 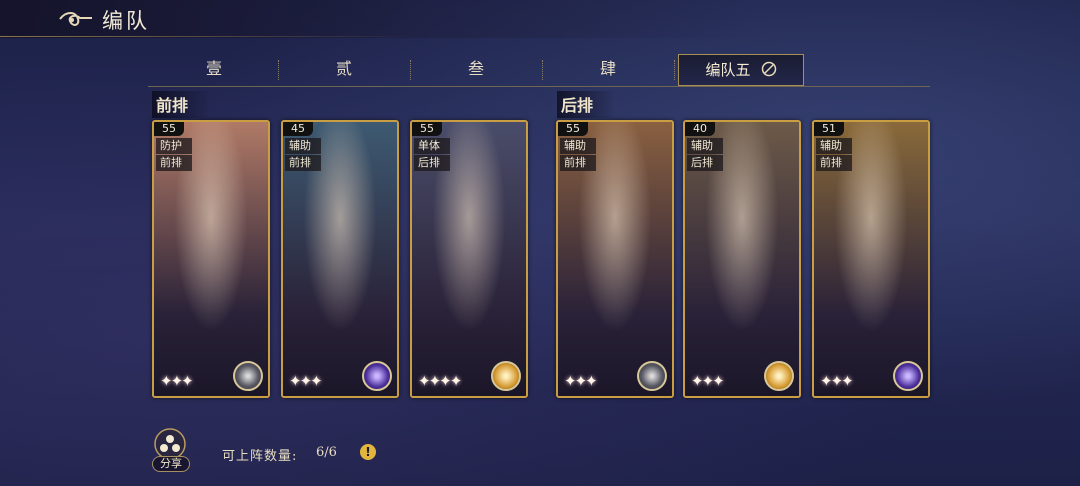 I want to click on tab-label: 肆, so click(x=607, y=68).